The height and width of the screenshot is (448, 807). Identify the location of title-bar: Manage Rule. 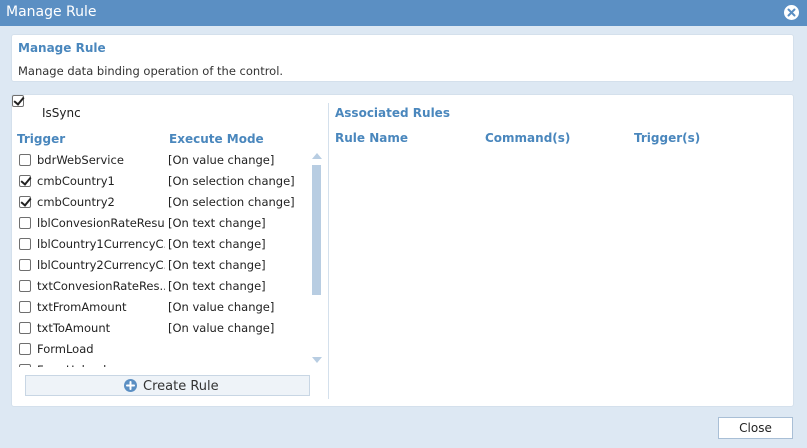
(403, 13).